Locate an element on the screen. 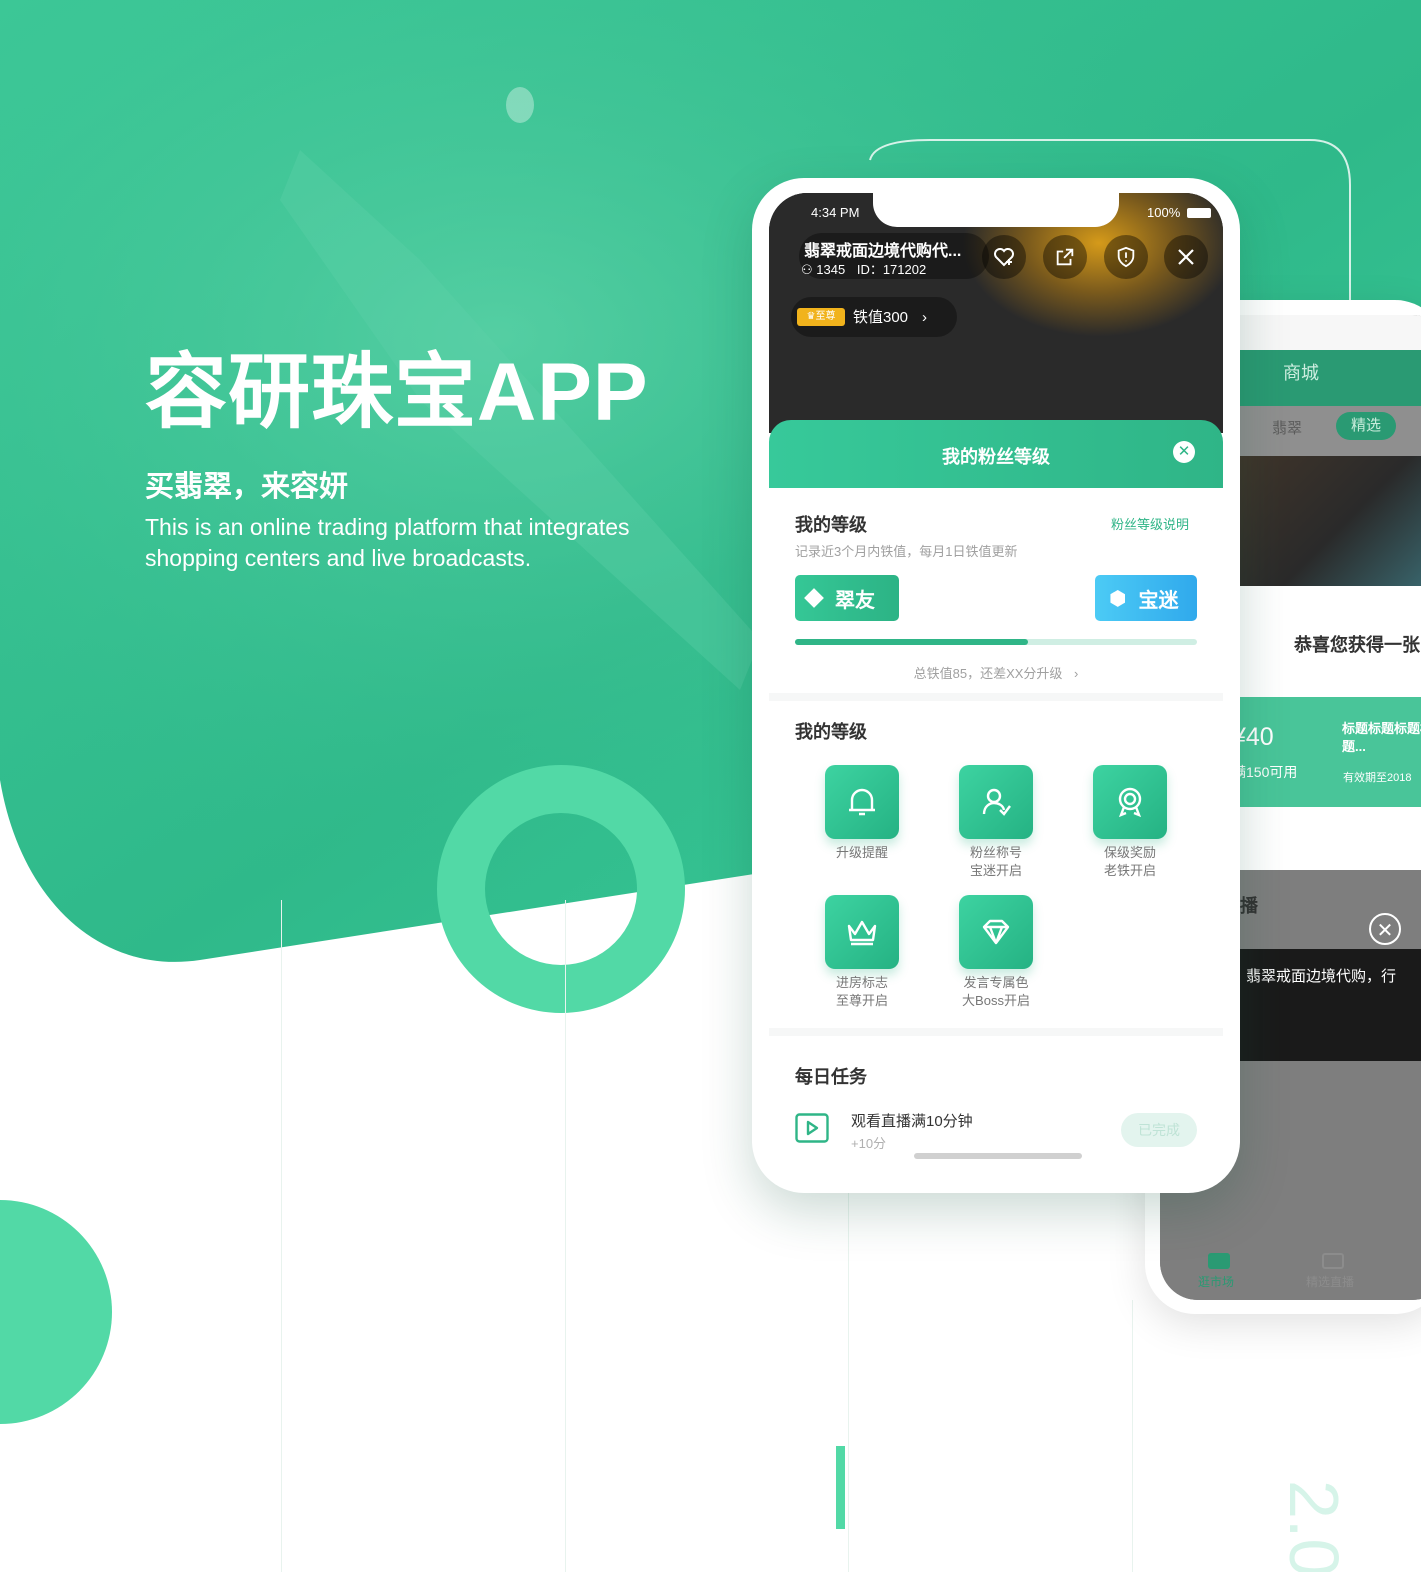 The image size is (1421, 1572). bell-icon is located at coordinates (862, 802).